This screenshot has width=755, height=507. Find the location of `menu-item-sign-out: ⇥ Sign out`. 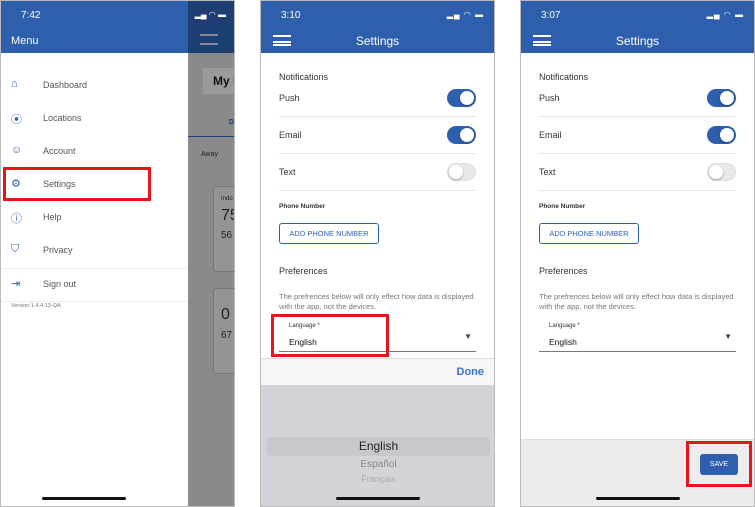

menu-item-sign-out: ⇥ Sign out is located at coordinates (94, 285).